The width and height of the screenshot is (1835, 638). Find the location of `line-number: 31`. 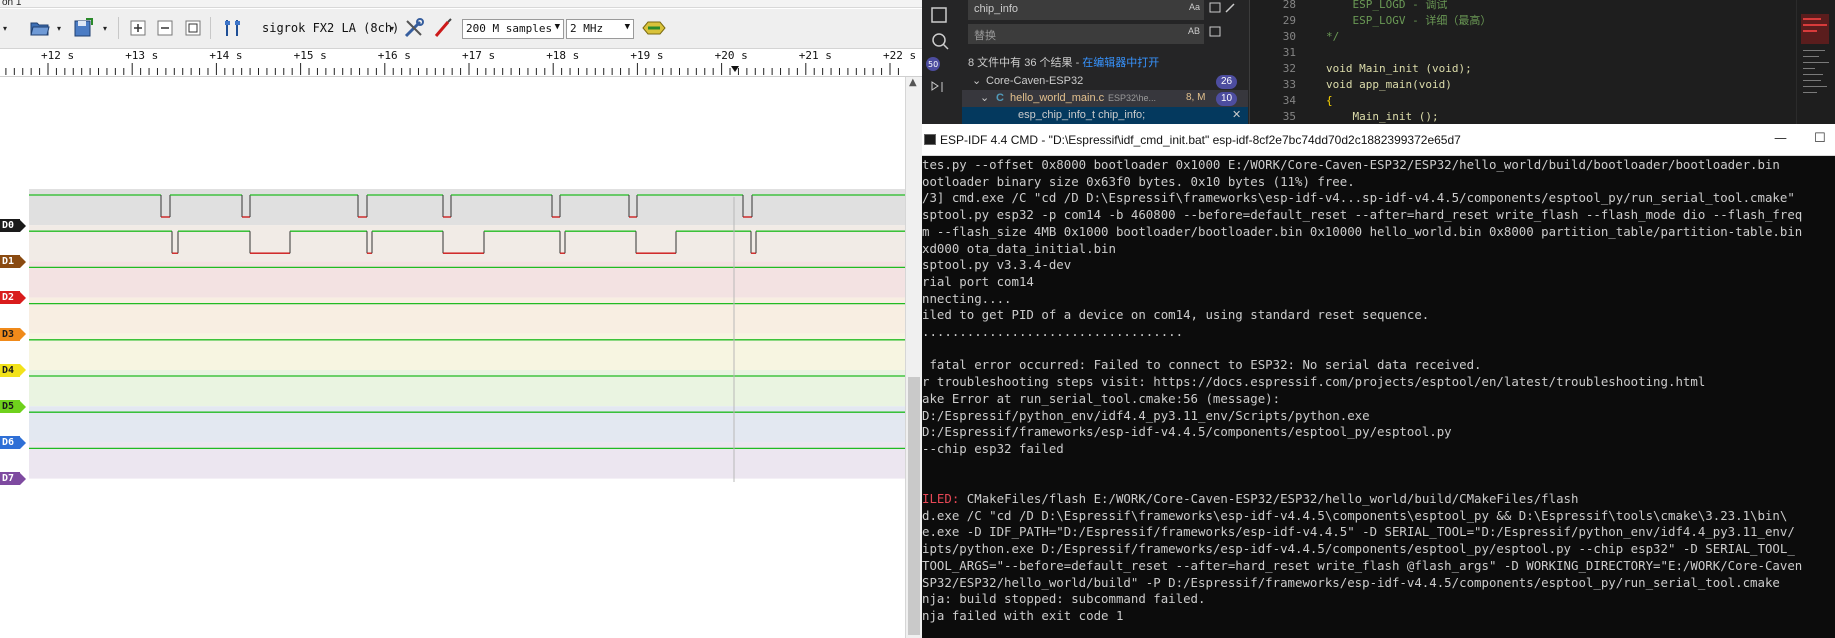

line-number: 31 is located at coordinates (1289, 52).